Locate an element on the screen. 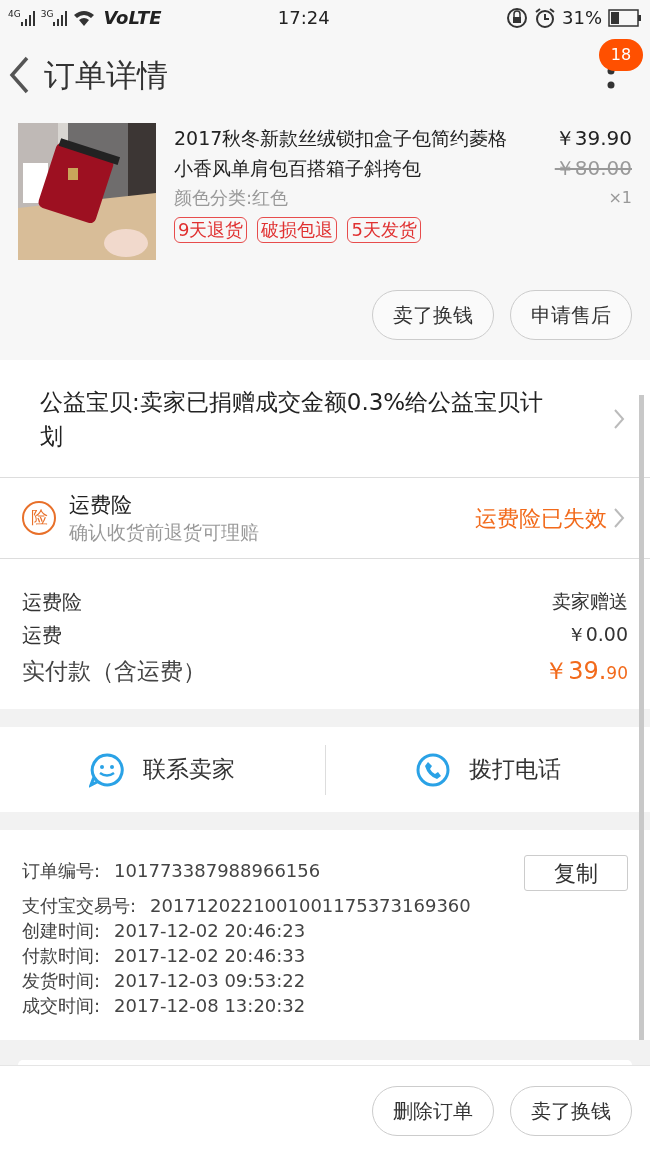  network-label: 4G is located at coordinates (14, 14).